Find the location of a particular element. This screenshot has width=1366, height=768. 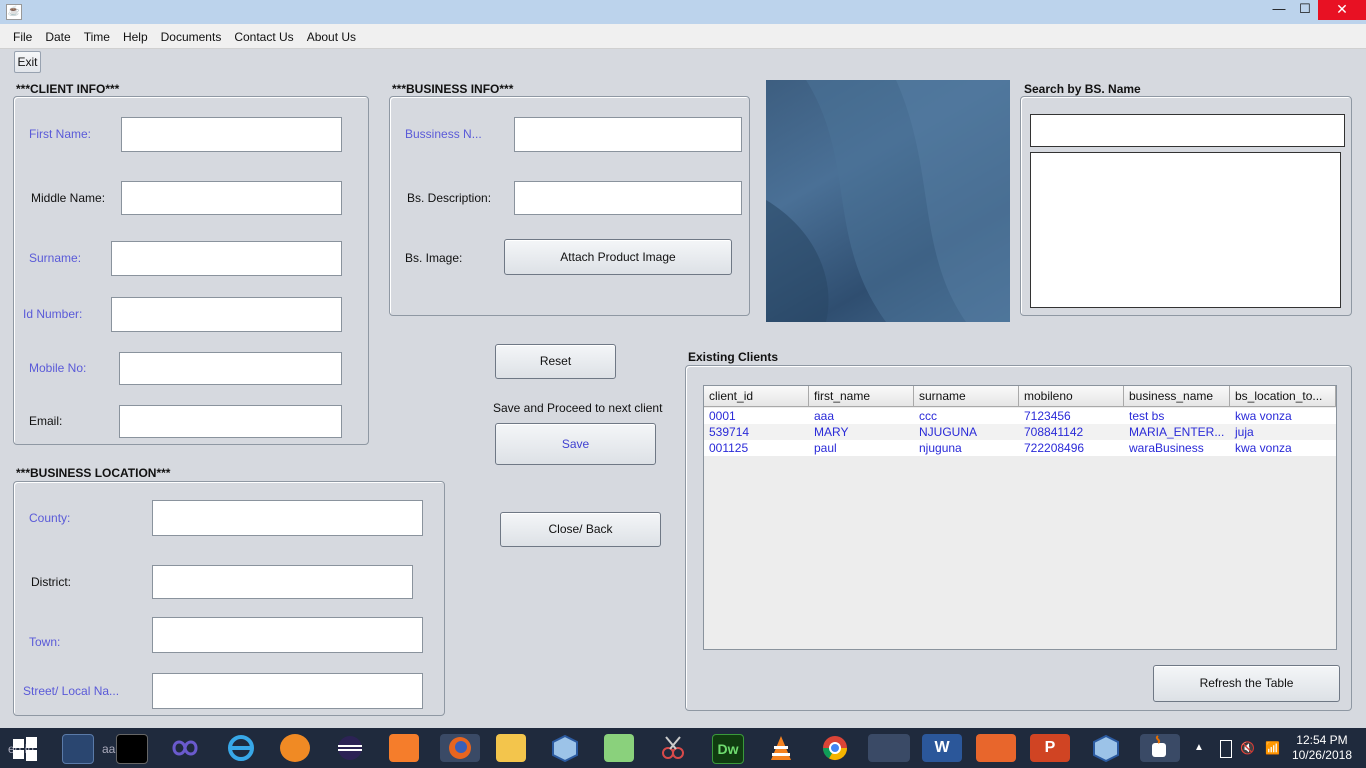

close-window-button: ✕ is located at coordinates (1342, 10).